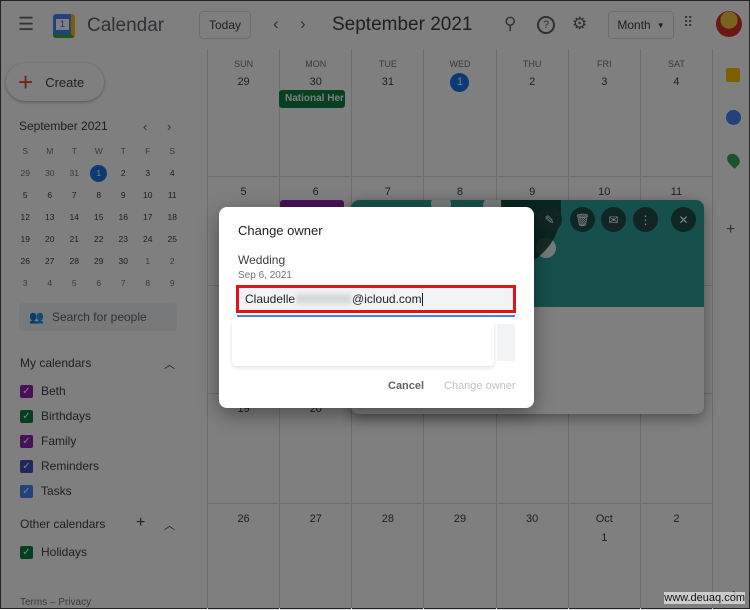  I want to click on suggestions-dropdown, so click(363, 343).